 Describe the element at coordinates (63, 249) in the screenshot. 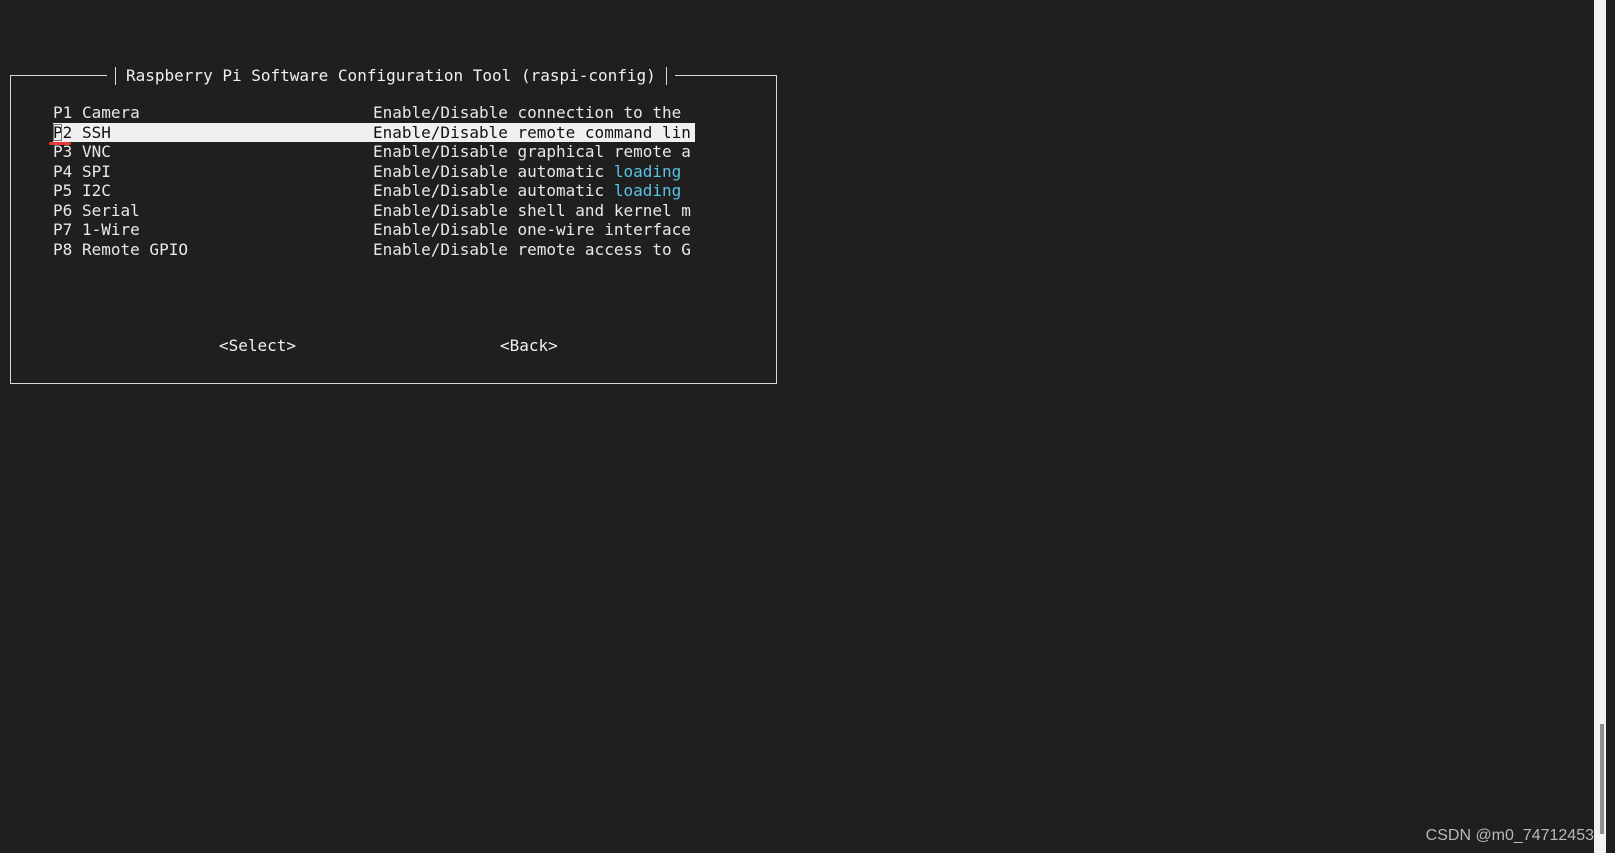

I see `menu-item-code: P8` at that location.